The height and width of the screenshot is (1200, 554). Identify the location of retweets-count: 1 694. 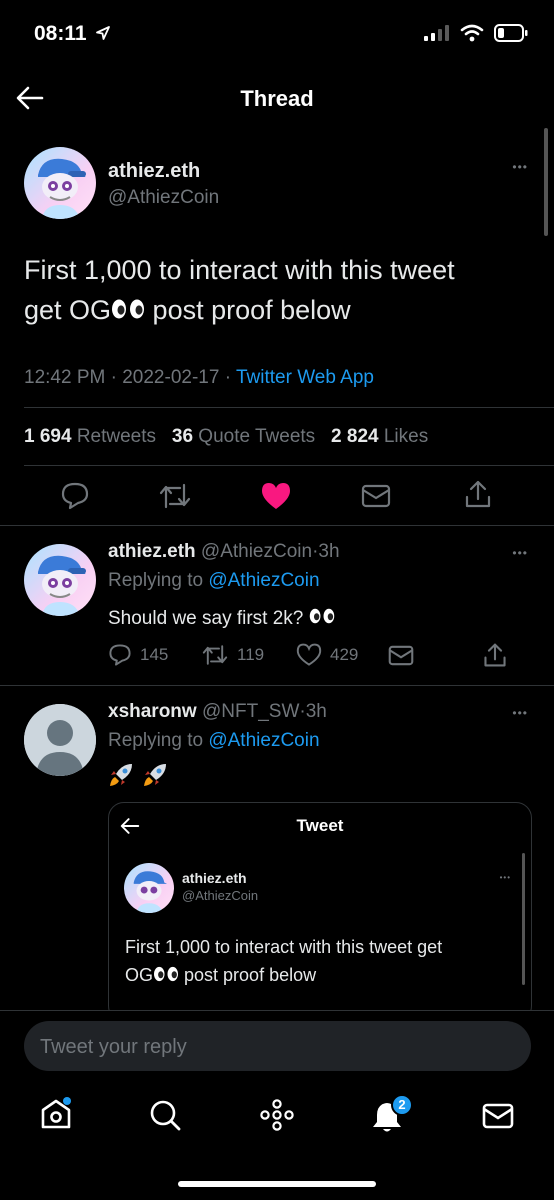
(48, 436).